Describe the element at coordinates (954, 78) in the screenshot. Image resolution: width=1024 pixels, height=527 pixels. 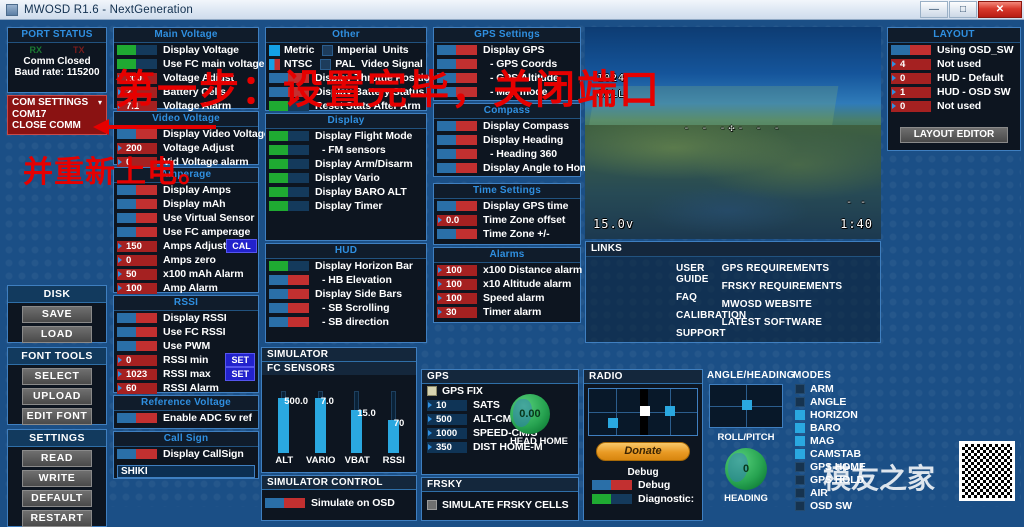
I see `option-row: 0 HUD - Default` at that location.